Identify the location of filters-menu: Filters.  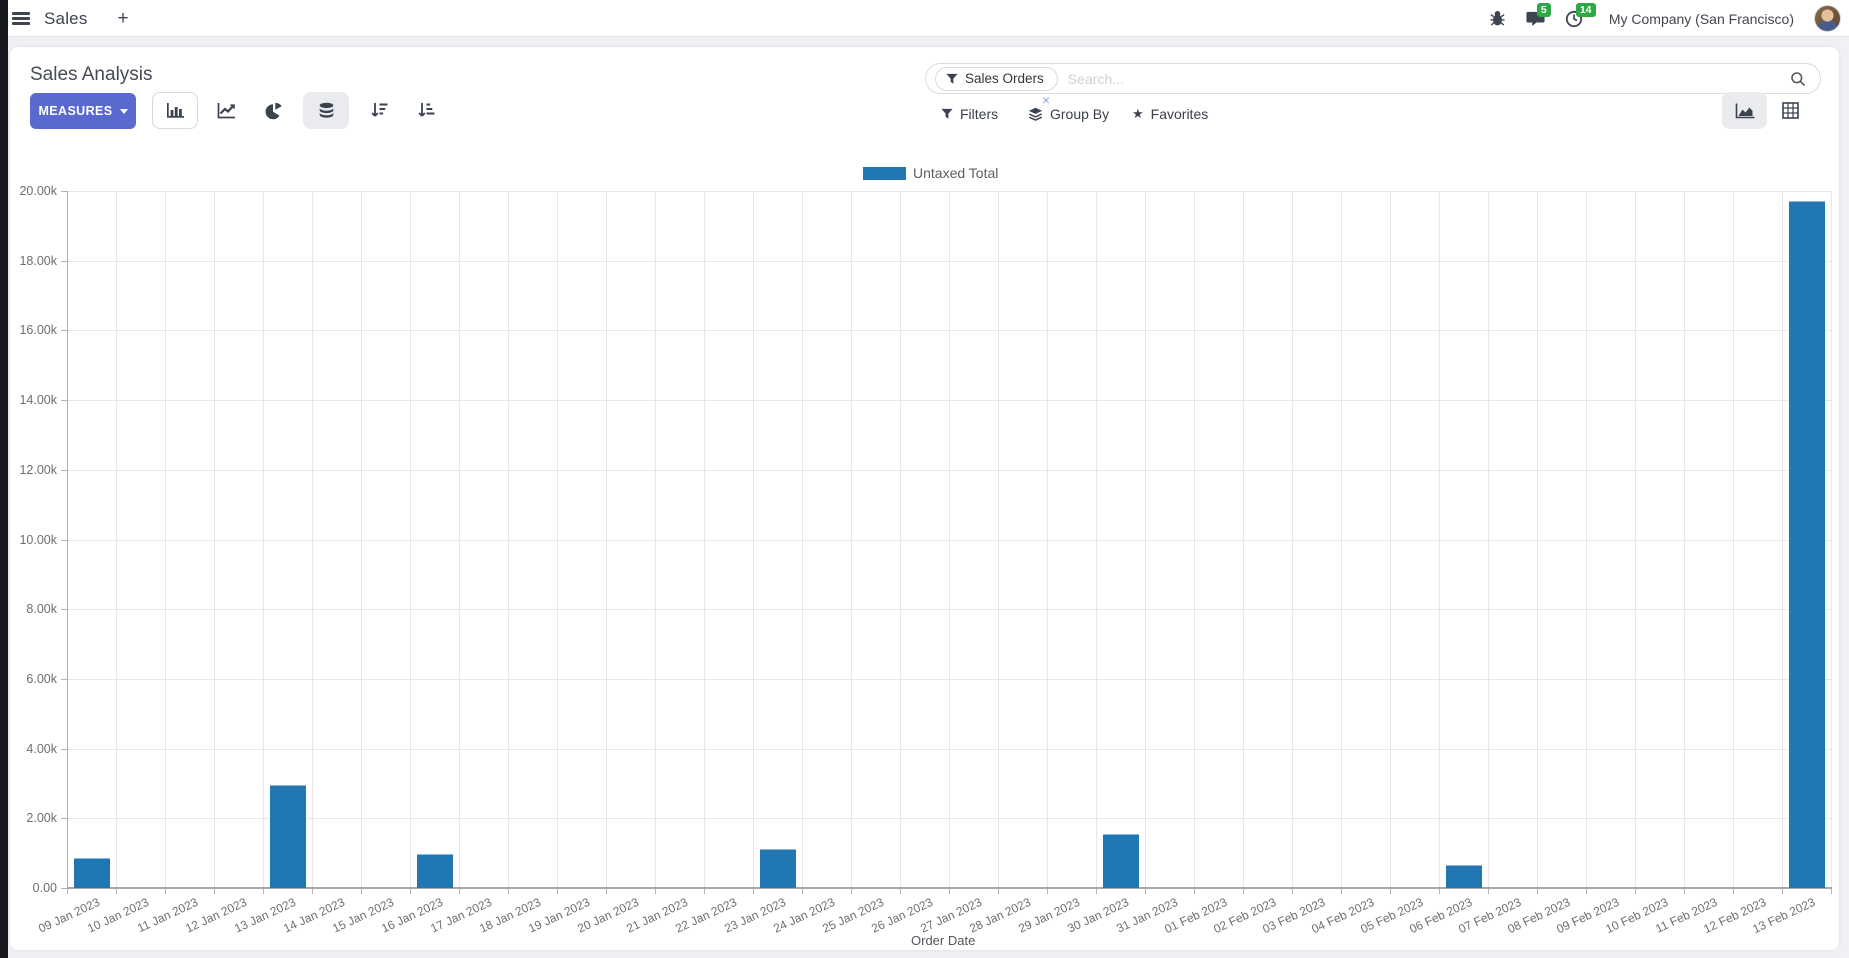
(969, 113).